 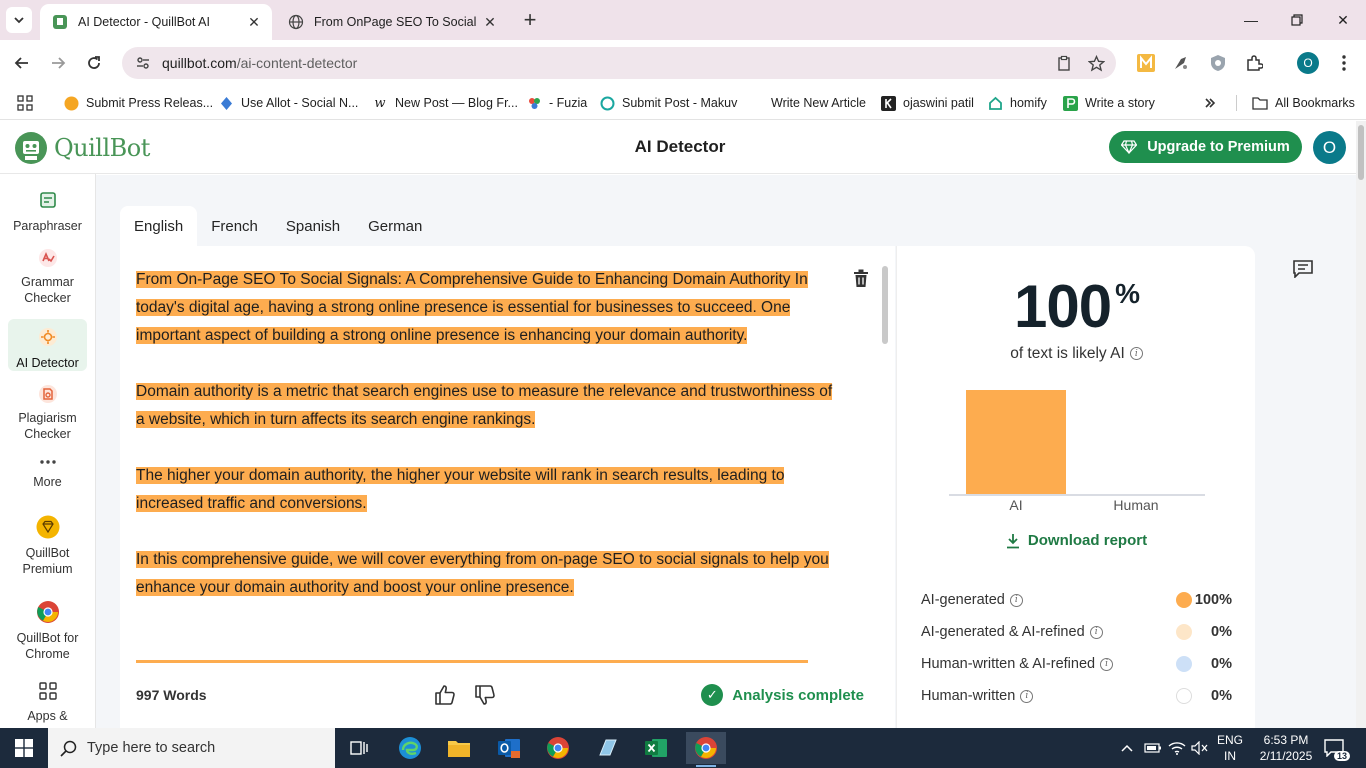 I want to click on sidebar-item-grammar-checker: Grammar Checker, so click(x=47, y=277).